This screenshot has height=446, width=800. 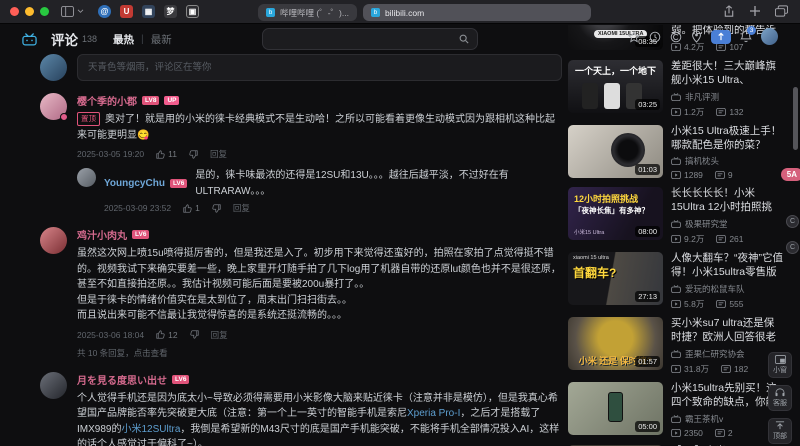 I want to click on danmaku-count: 9, so click(x=730, y=175).